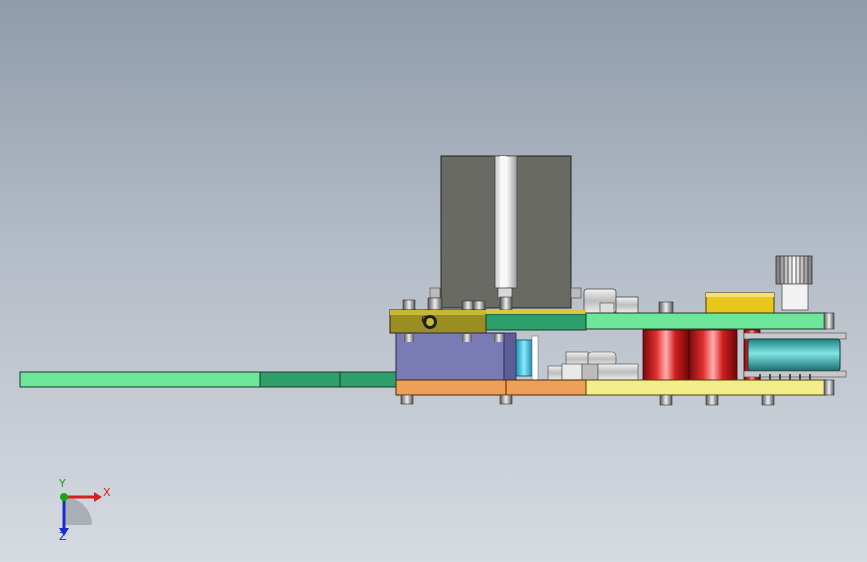 Image resolution: width=867 pixels, height=562 pixels. What do you see at coordinates (740, 303) in the screenshot?
I see `yellow-bracket` at bounding box center [740, 303].